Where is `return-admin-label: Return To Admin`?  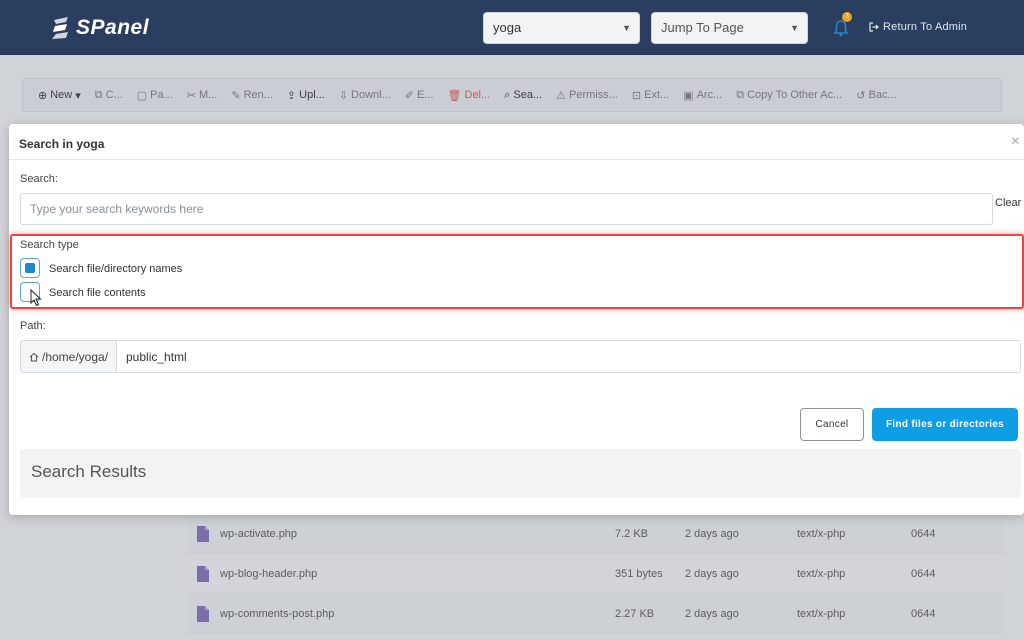 return-admin-label: Return To Admin is located at coordinates (925, 27).